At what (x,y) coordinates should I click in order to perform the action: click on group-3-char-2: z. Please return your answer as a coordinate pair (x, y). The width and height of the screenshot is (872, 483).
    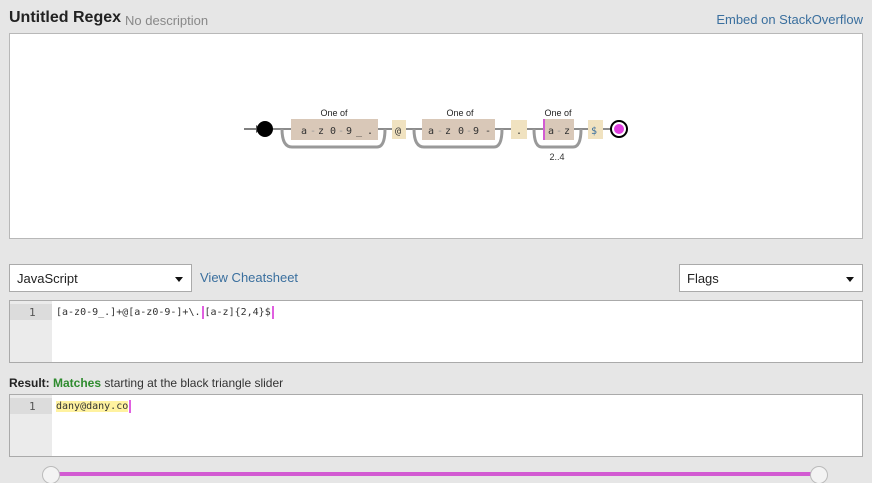
    Looking at the image, I should click on (567, 131).